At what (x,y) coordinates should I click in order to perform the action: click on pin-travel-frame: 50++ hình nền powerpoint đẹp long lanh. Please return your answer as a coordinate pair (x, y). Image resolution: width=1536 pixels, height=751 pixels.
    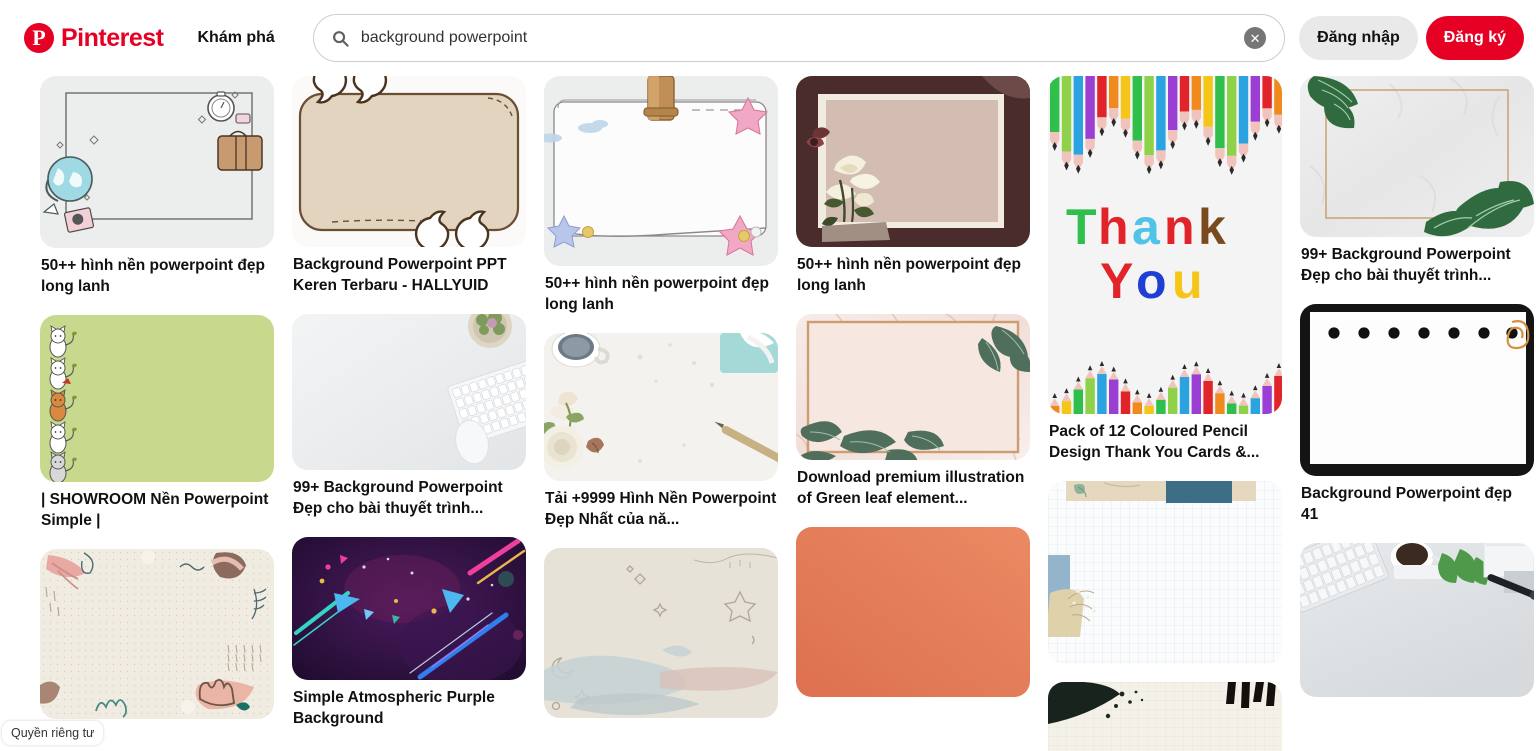
    Looking at the image, I should click on (157, 186).